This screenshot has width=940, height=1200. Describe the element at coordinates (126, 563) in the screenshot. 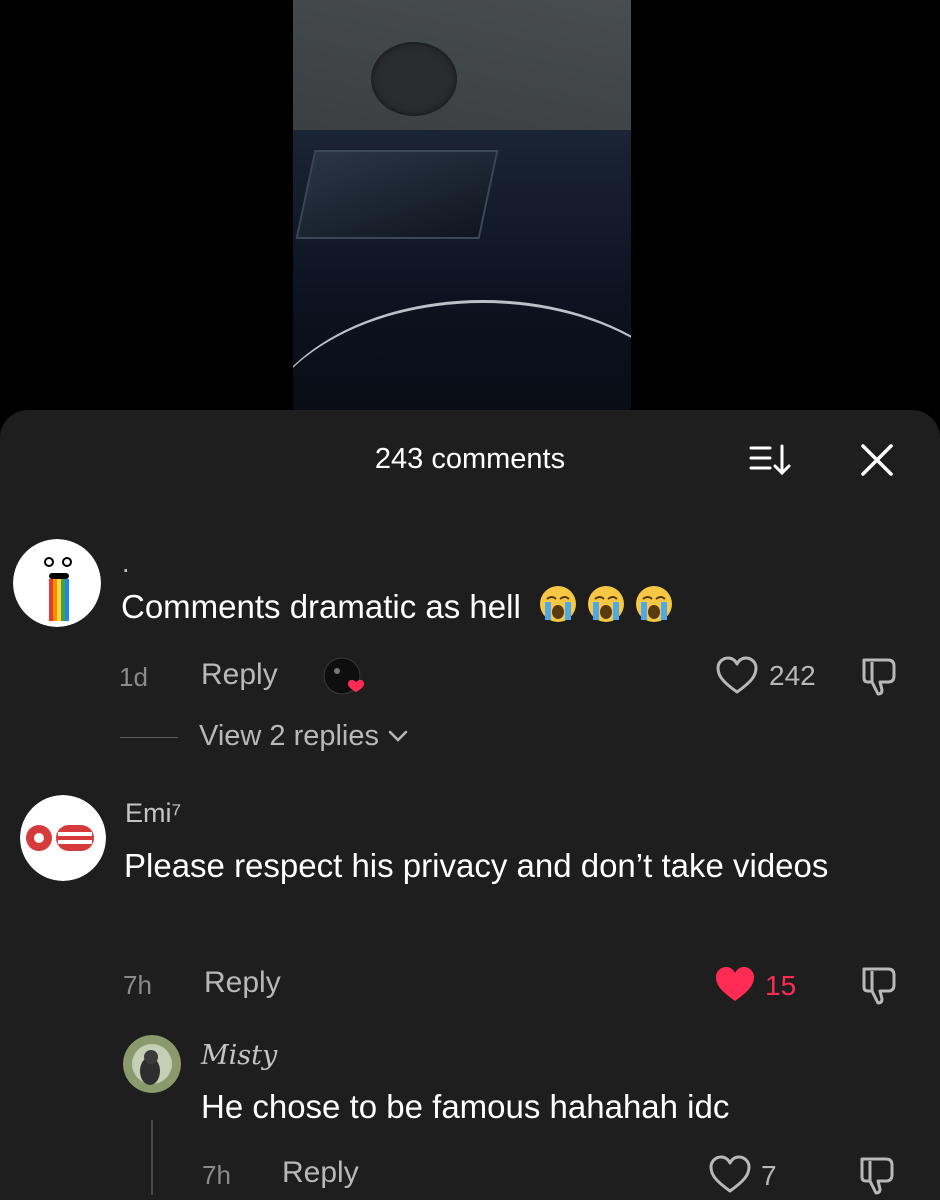

I see `comment-username: .` at that location.